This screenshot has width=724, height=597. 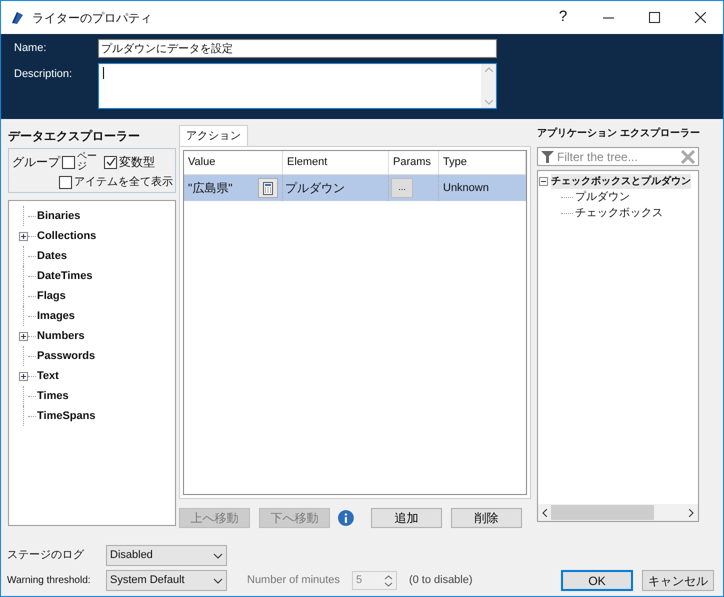 What do you see at coordinates (700, 17) in the screenshot?
I see `close-icon` at bounding box center [700, 17].